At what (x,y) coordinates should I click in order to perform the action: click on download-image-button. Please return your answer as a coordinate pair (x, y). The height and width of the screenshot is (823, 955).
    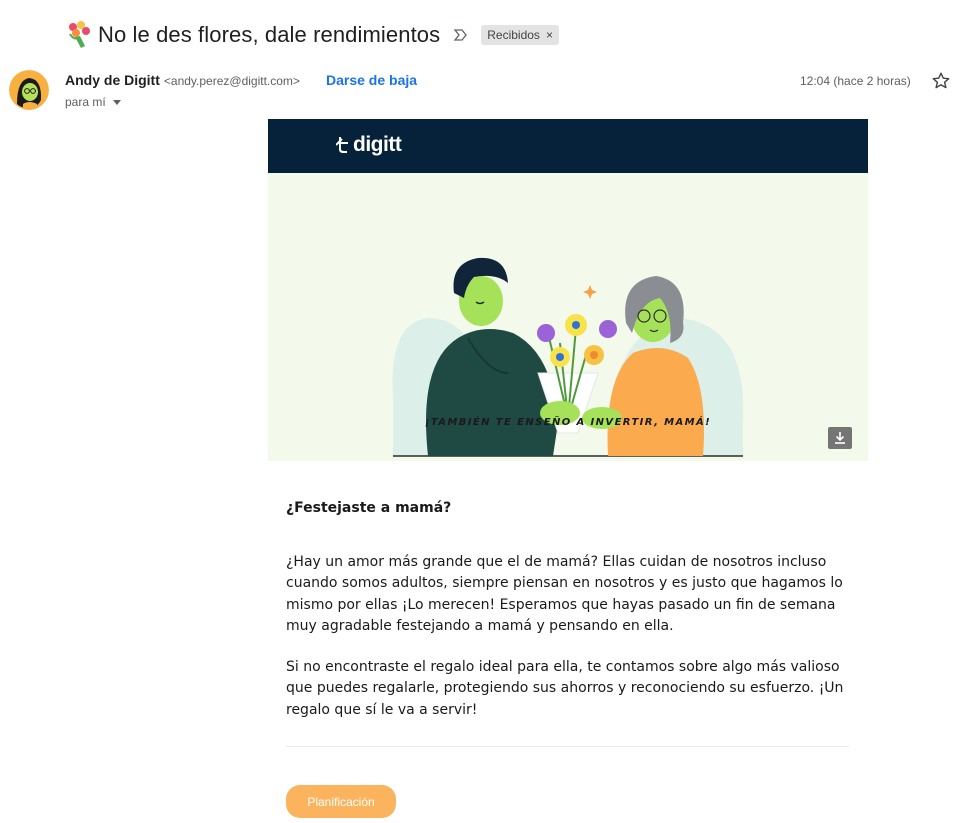
    Looking at the image, I should click on (840, 438).